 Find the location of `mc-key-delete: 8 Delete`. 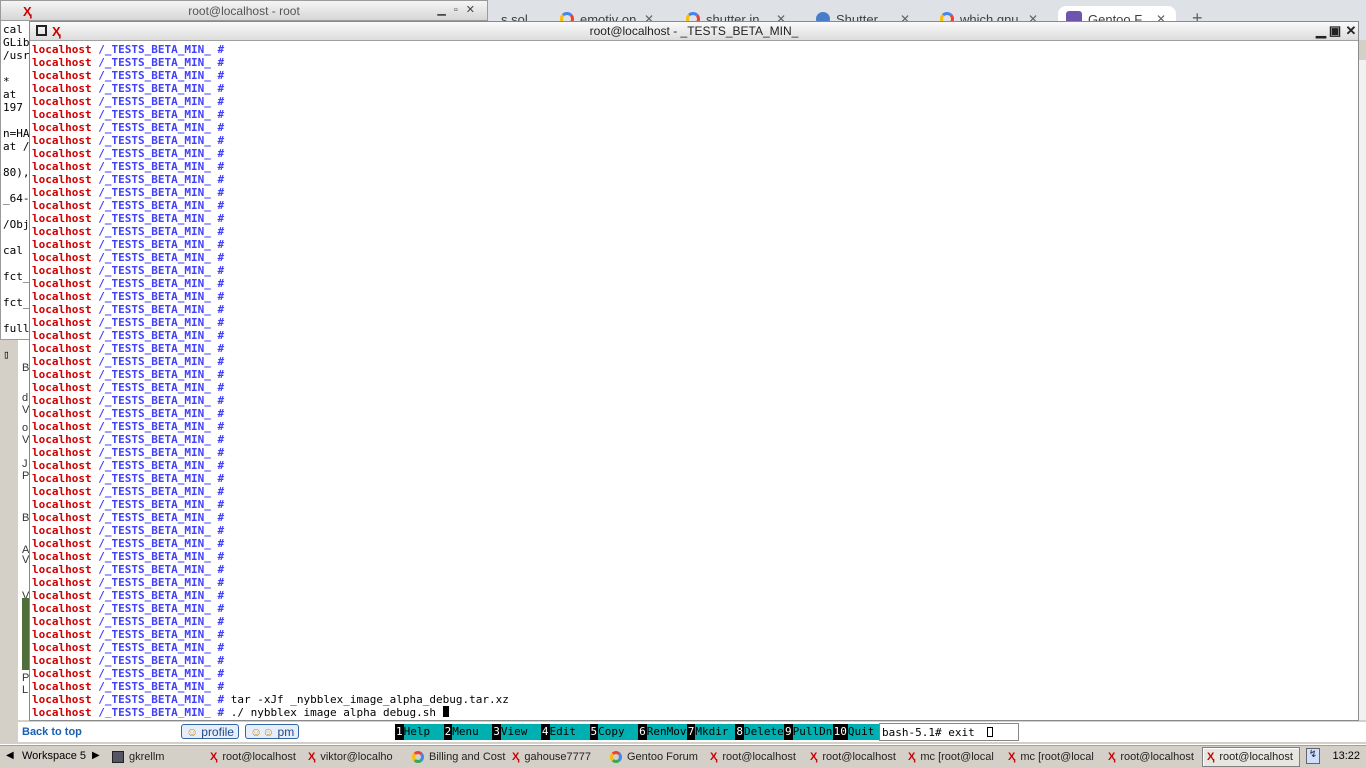

mc-key-delete: 8 Delete is located at coordinates (759, 732).